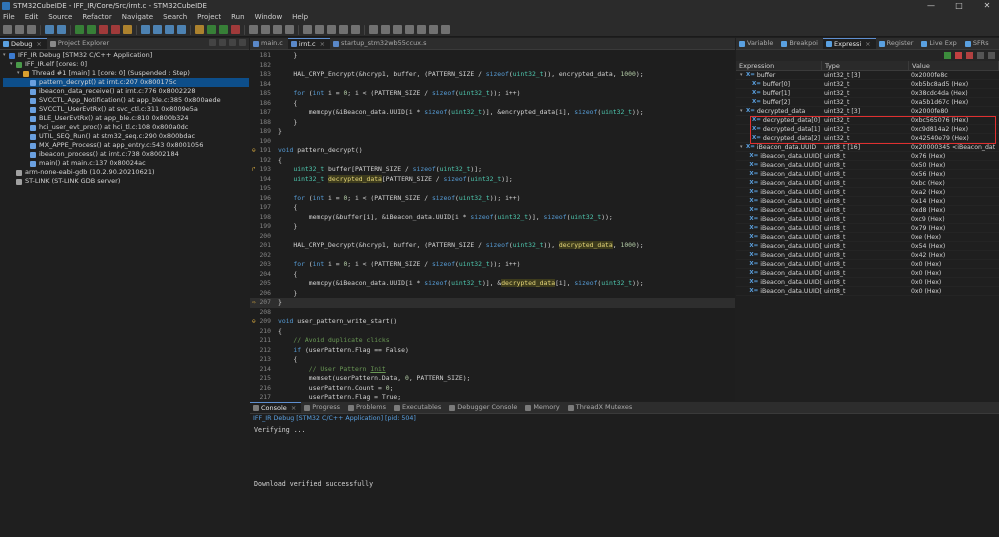 This screenshot has height=537, width=999. What do you see at coordinates (958, 55) in the screenshot?
I see `remove-expression-icon` at bounding box center [958, 55].